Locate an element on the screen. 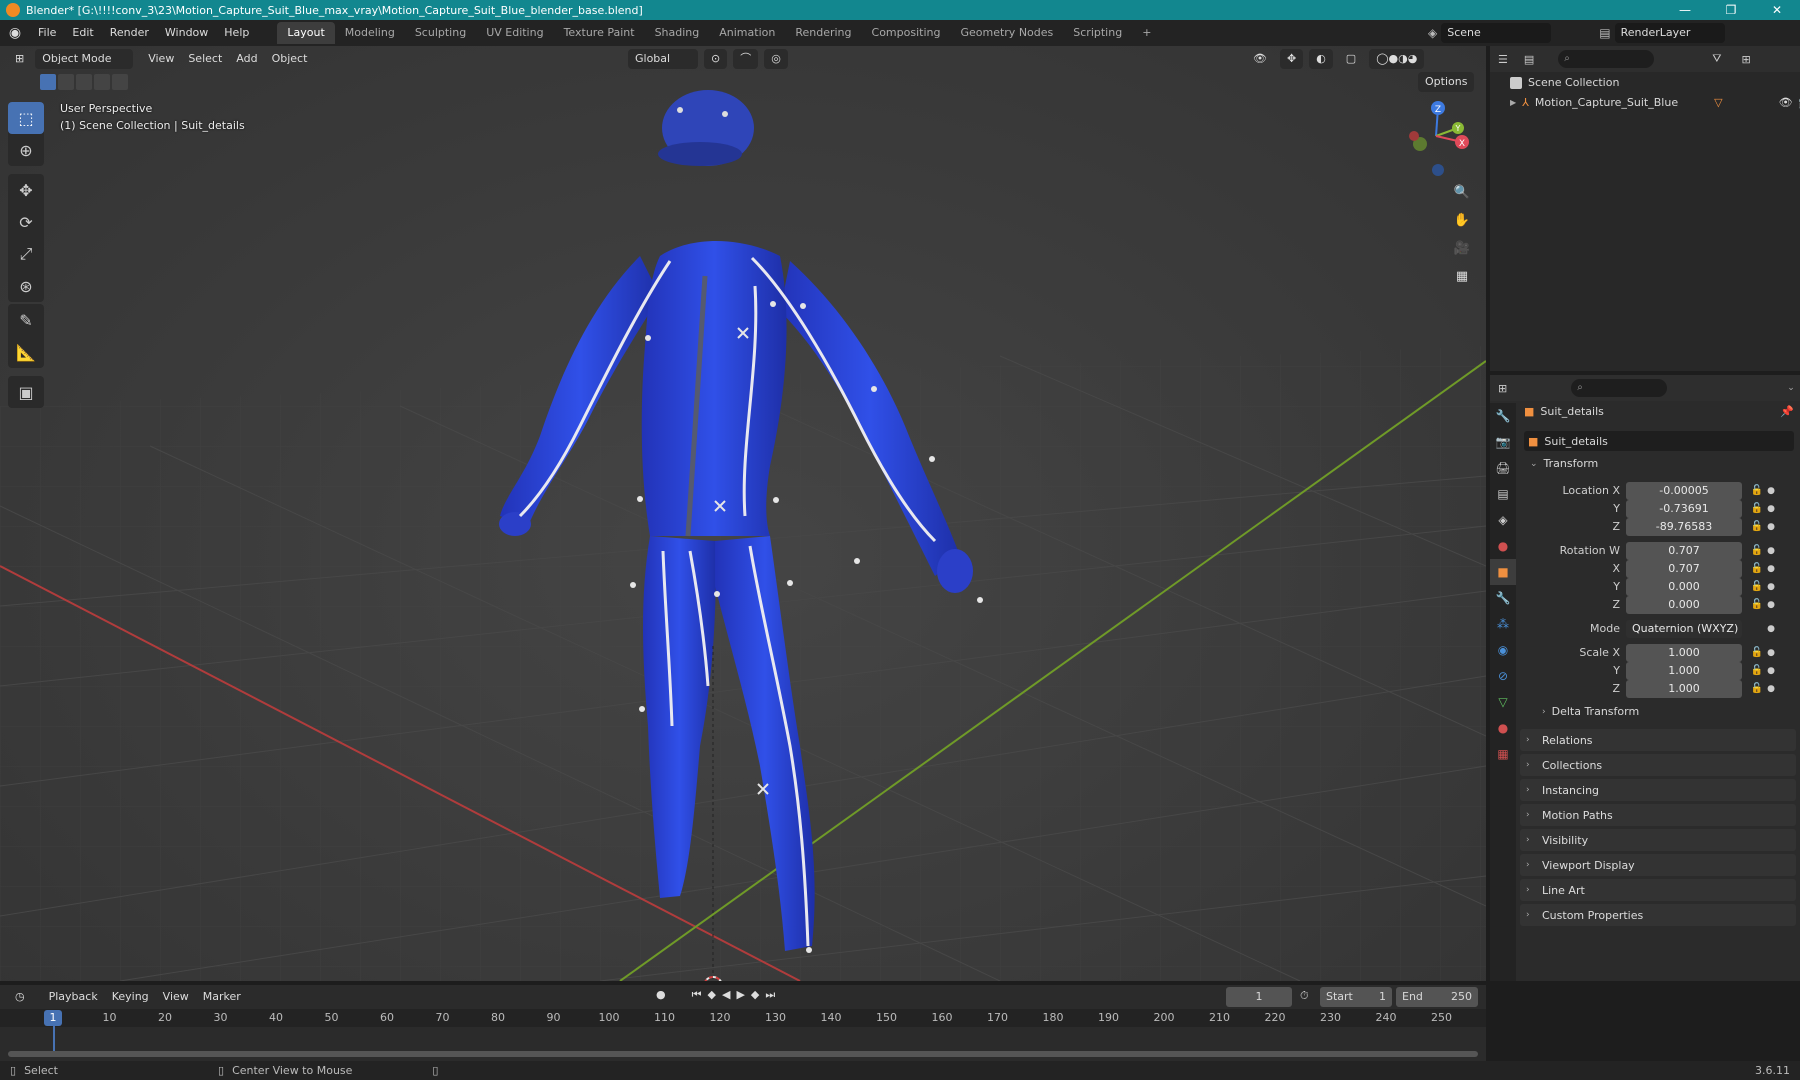  panel-collections: › Collections is located at coordinates (1658, 765).